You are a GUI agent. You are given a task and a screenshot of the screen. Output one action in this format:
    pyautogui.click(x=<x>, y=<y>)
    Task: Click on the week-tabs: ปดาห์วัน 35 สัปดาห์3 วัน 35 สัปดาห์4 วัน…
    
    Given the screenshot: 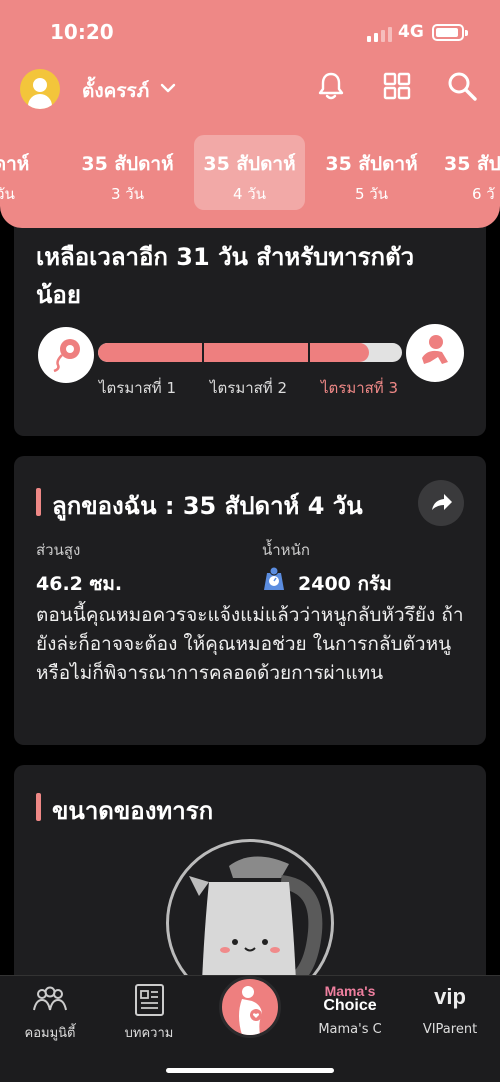 What is the action you would take?
    pyautogui.click(x=250, y=172)
    